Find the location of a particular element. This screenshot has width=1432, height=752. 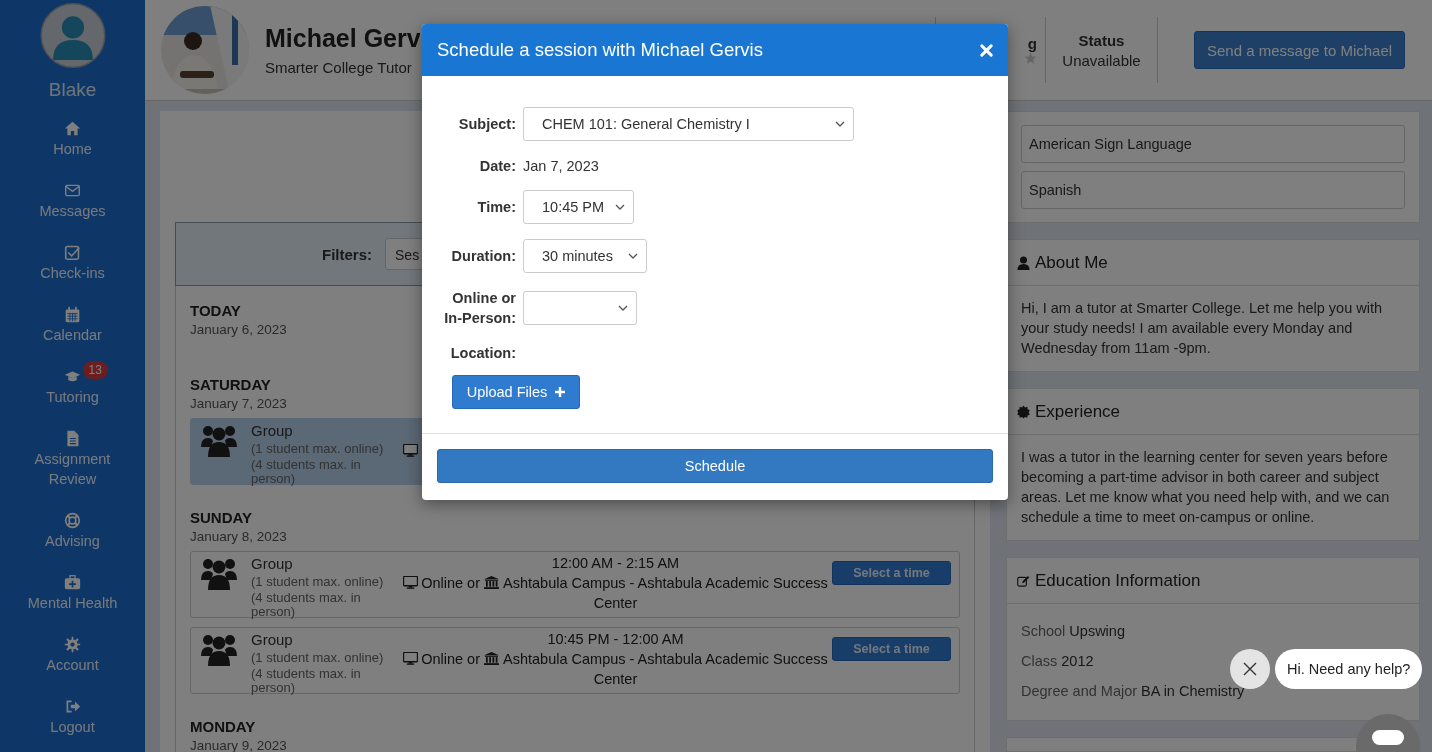

session-time: 12:00 AM - 2:15 AM is located at coordinates (615, 563).